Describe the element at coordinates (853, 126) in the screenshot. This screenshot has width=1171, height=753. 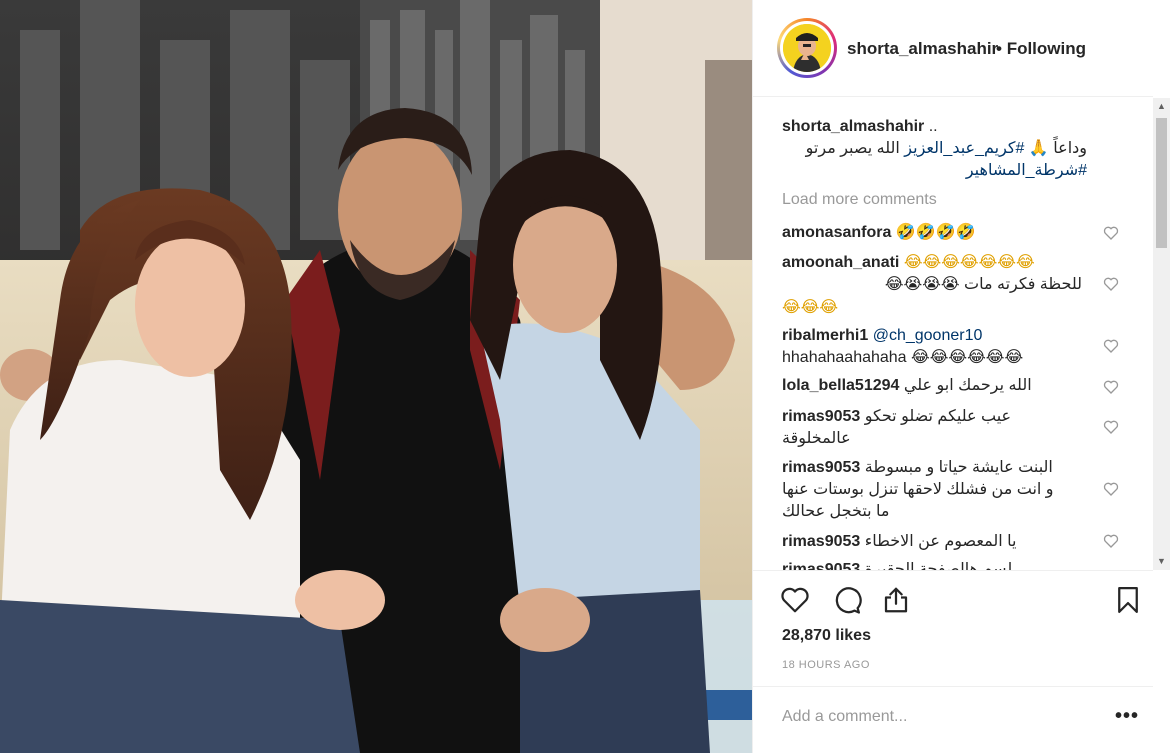
I see `caption-username: shorta_almashahir` at that location.